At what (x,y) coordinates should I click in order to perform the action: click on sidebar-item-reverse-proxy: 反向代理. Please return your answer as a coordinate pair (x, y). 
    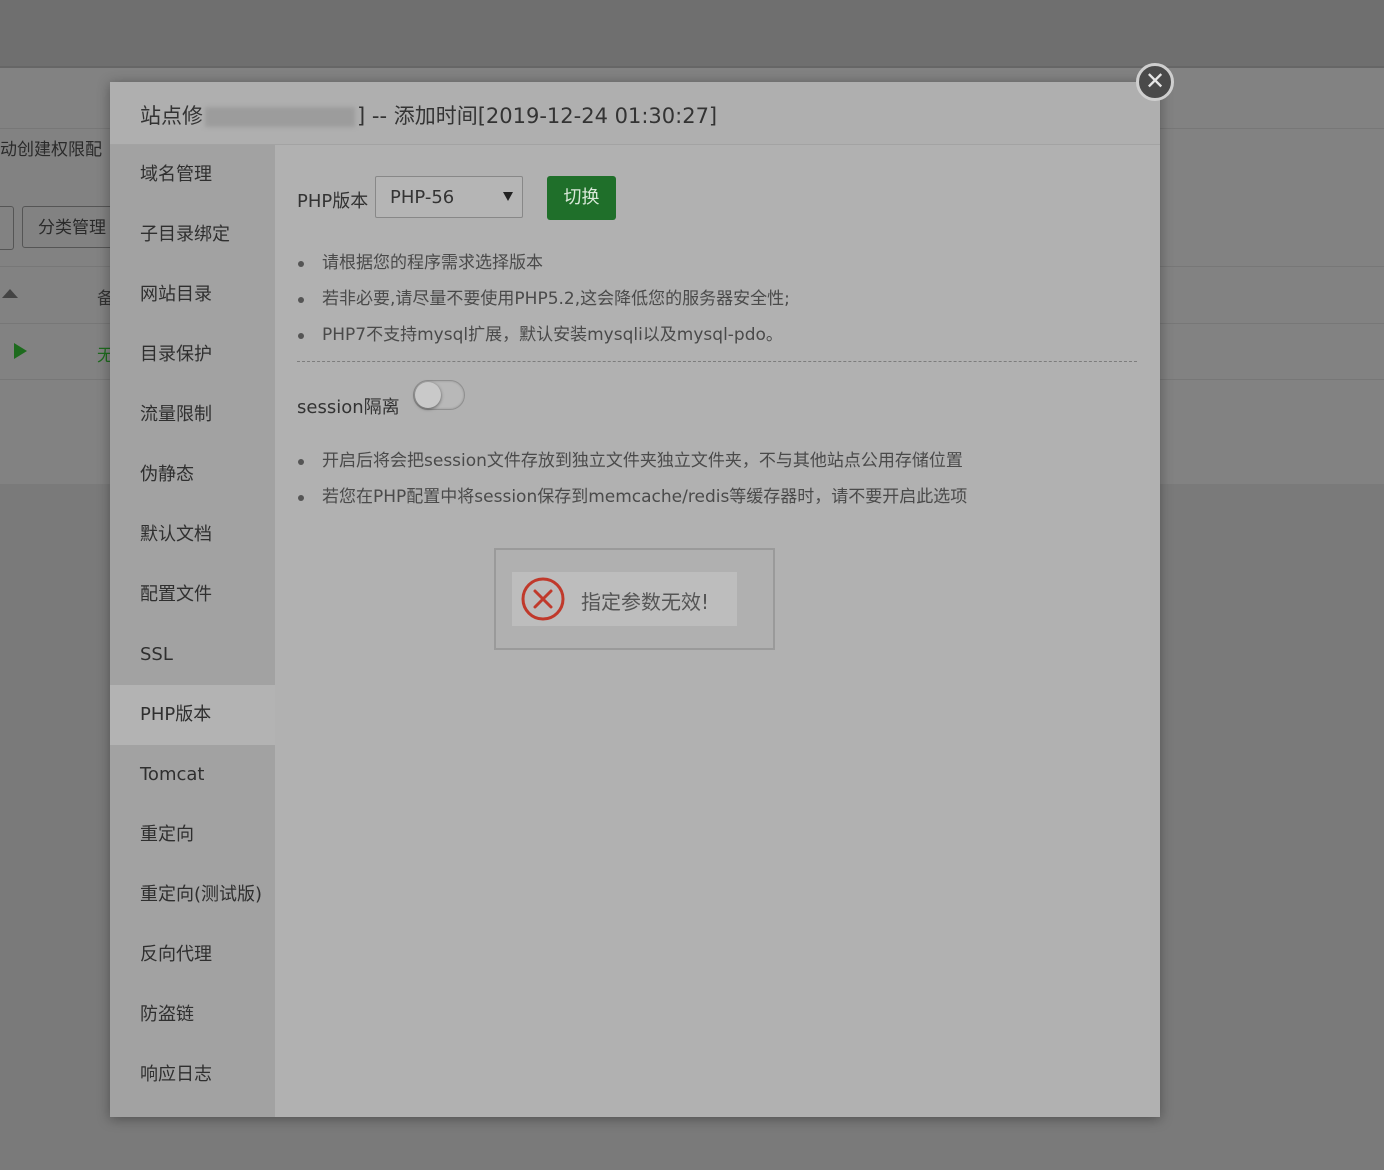
    Looking at the image, I should click on (192, 955).